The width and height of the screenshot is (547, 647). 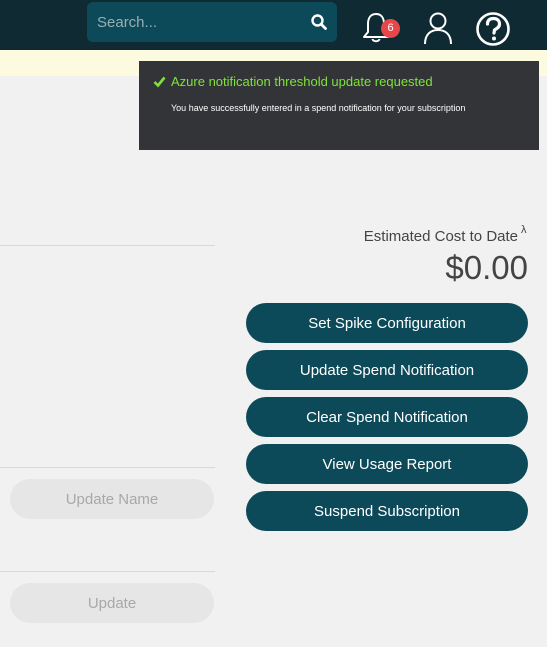 I want to click on view-usage-report-button: View Usage Report, so click(x=387, y=464).